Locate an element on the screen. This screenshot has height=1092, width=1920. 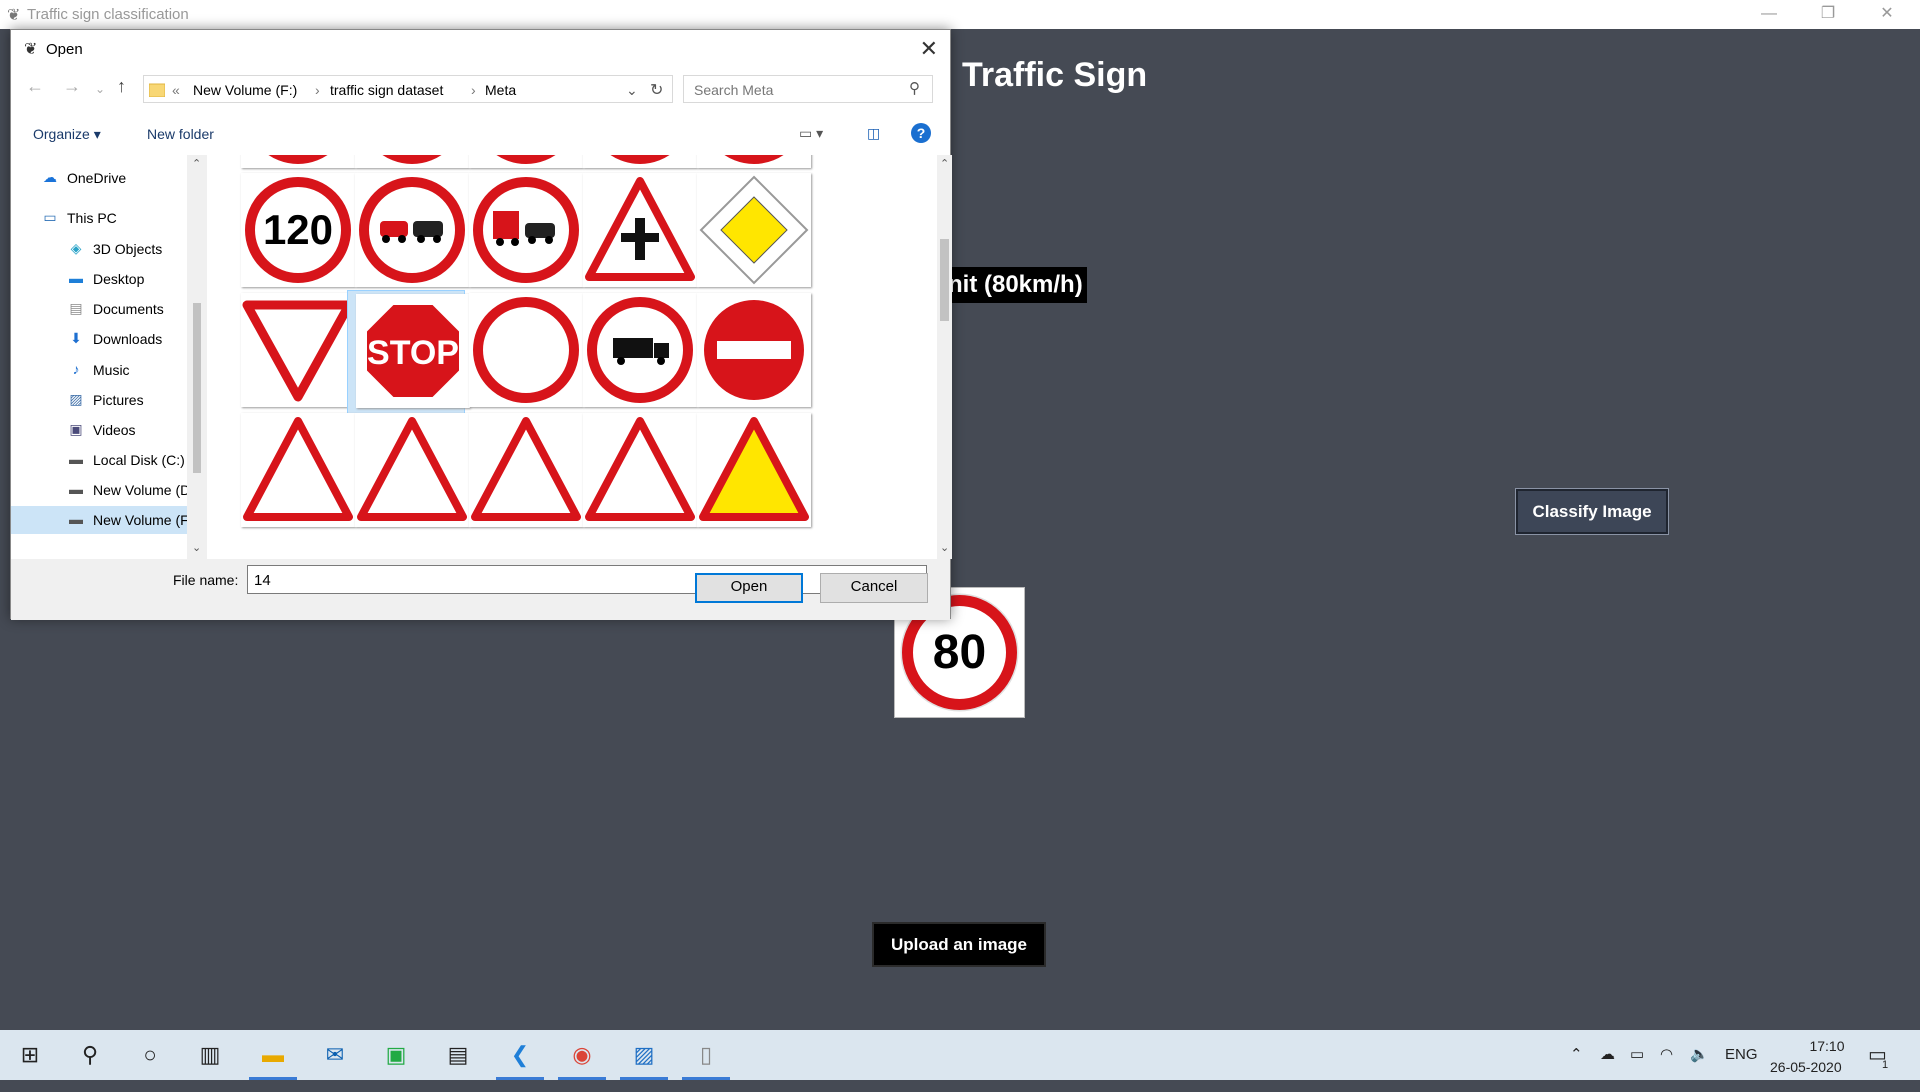
volume-icon: 🔈 is located at coordinates (1699, 1055).